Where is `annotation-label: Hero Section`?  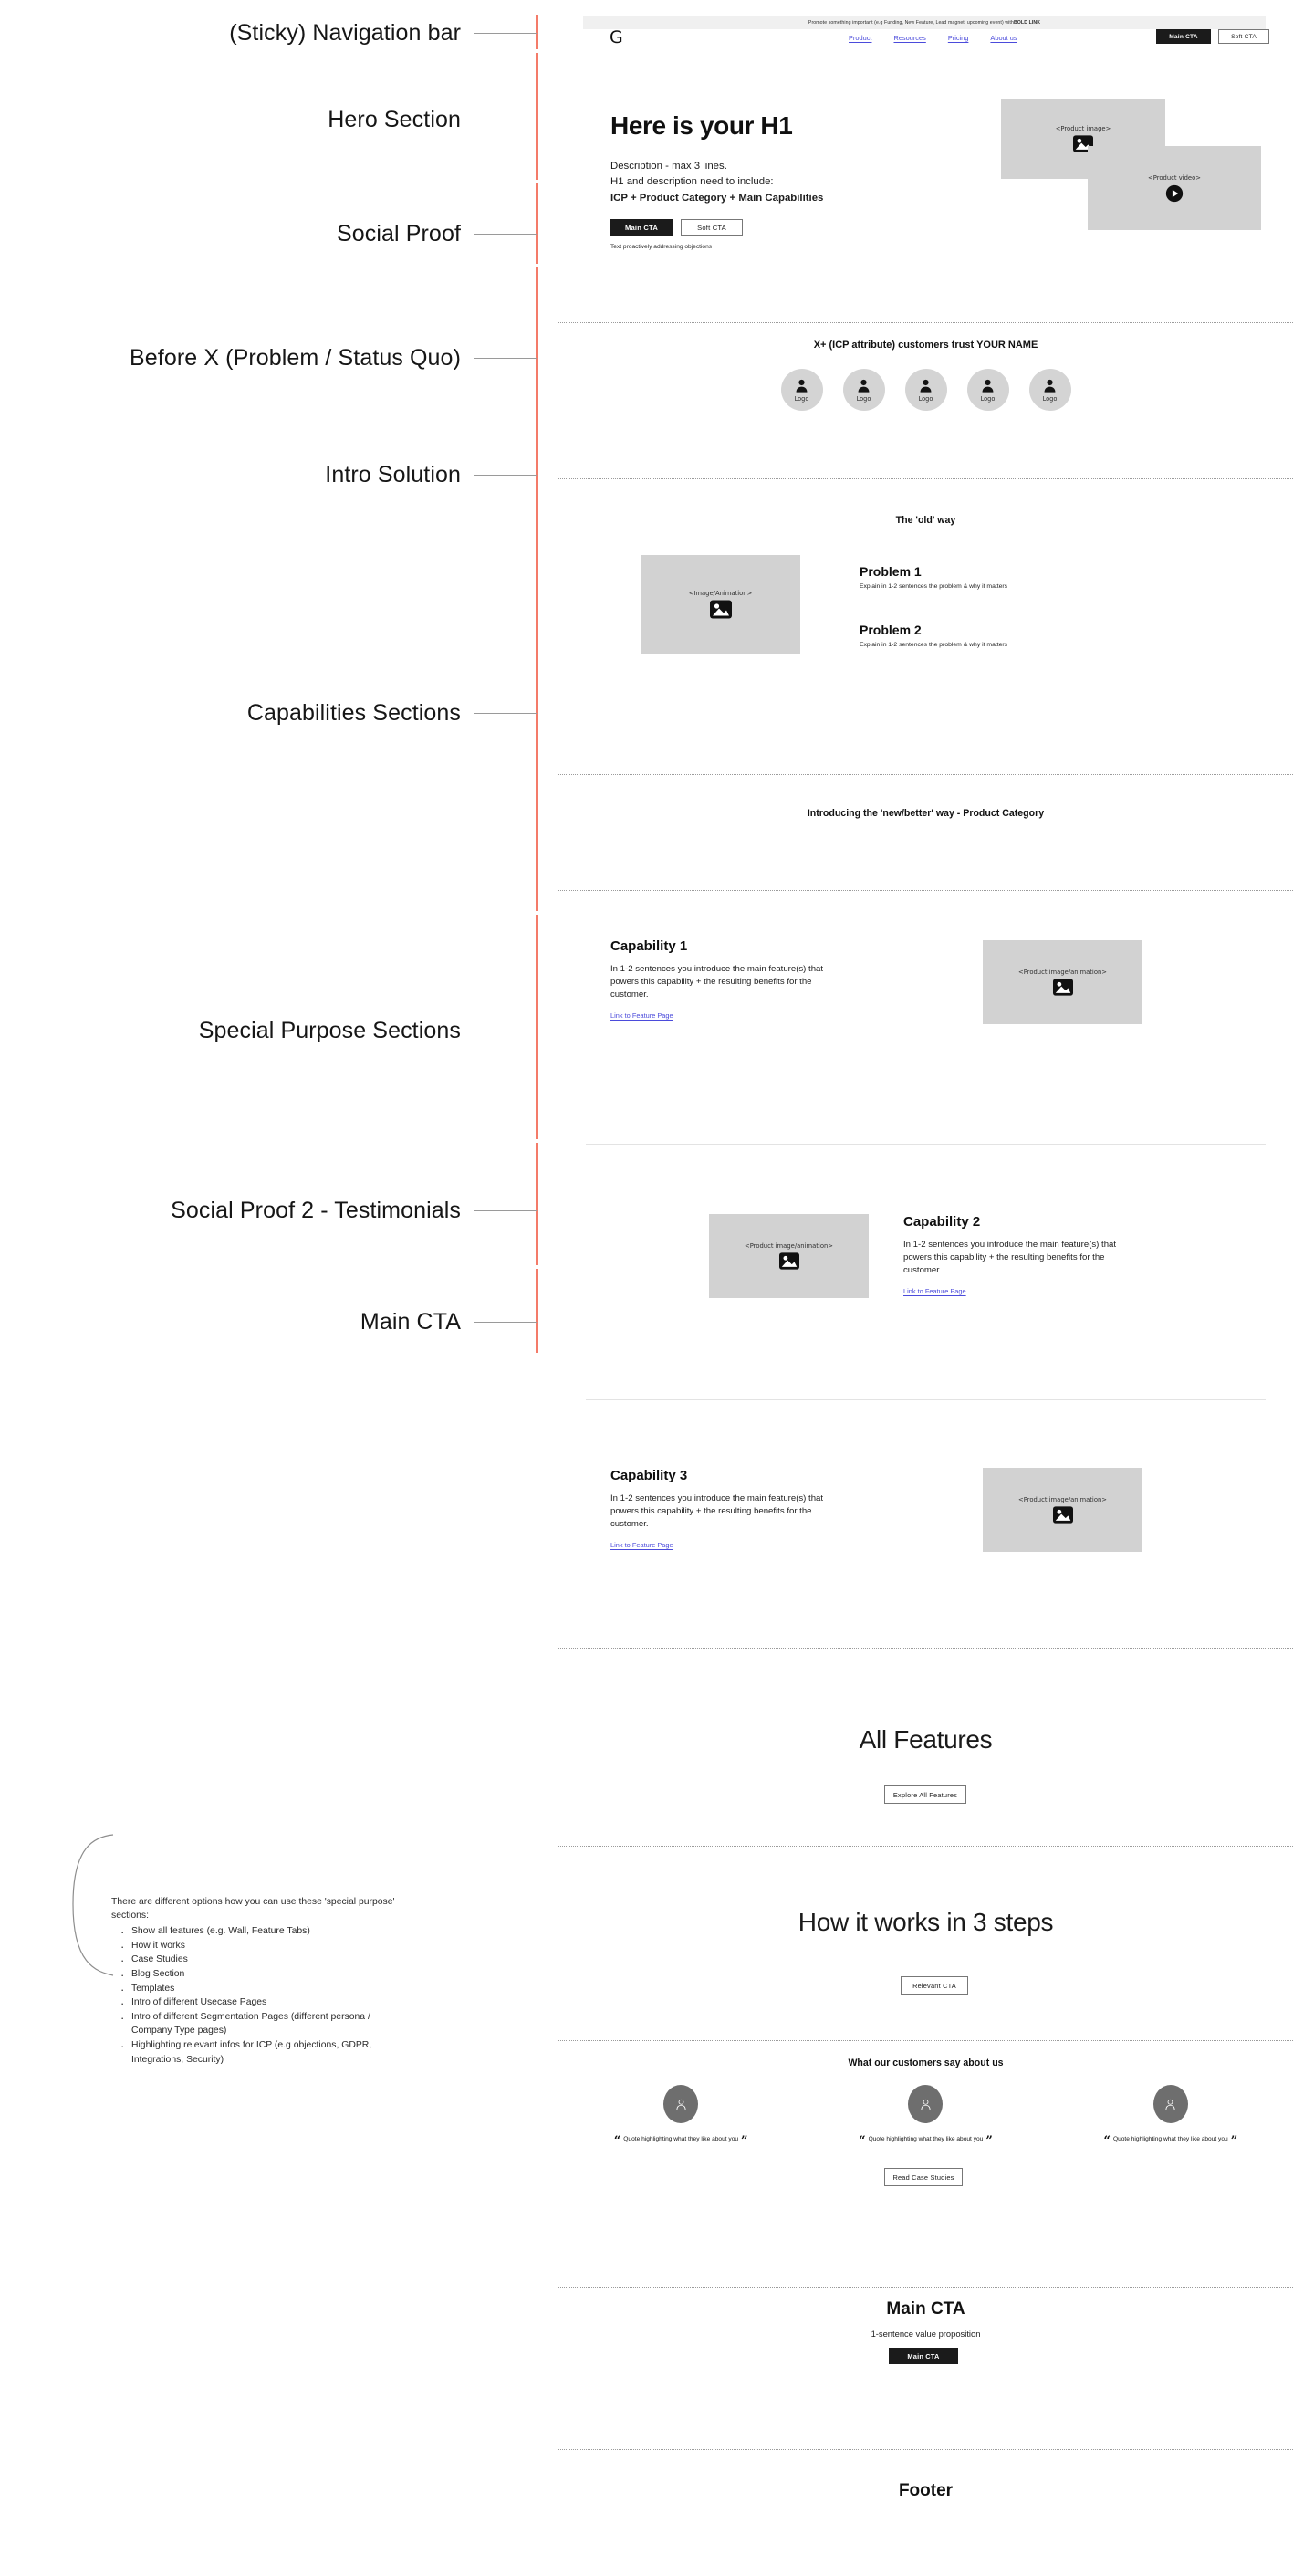
annotation-label: Hero Section is located at coordinates (394, 119).